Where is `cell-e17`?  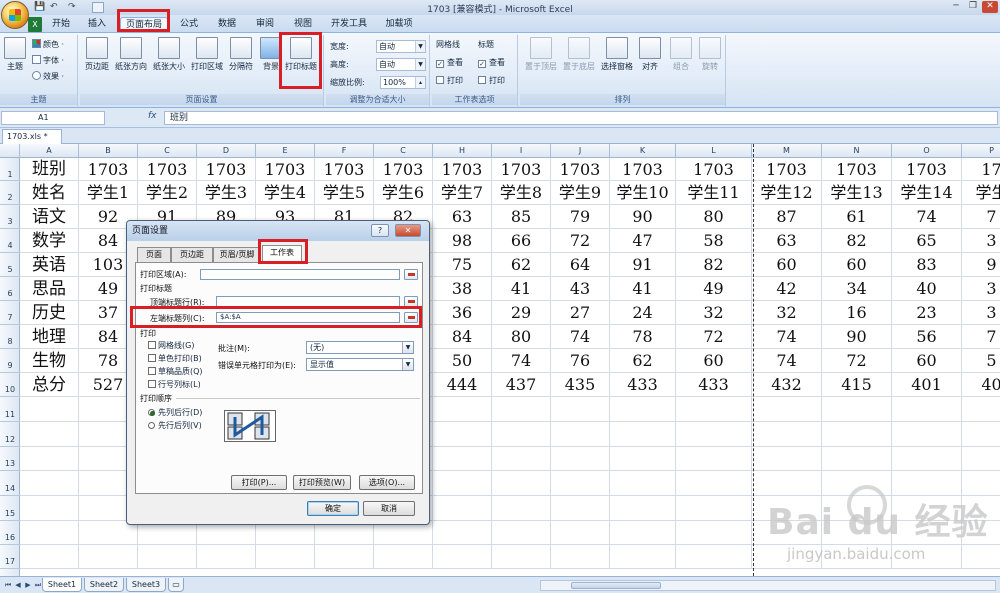 cell-e17 is located at coordinates (285, 557).